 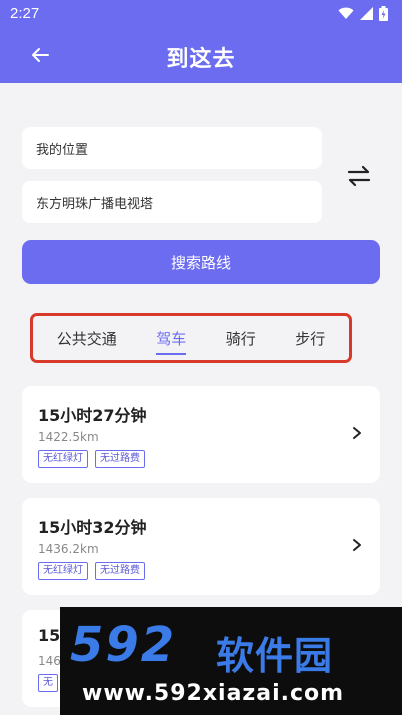 I want to click on watermark-brand: 软件园, so click(x=275, y=656).